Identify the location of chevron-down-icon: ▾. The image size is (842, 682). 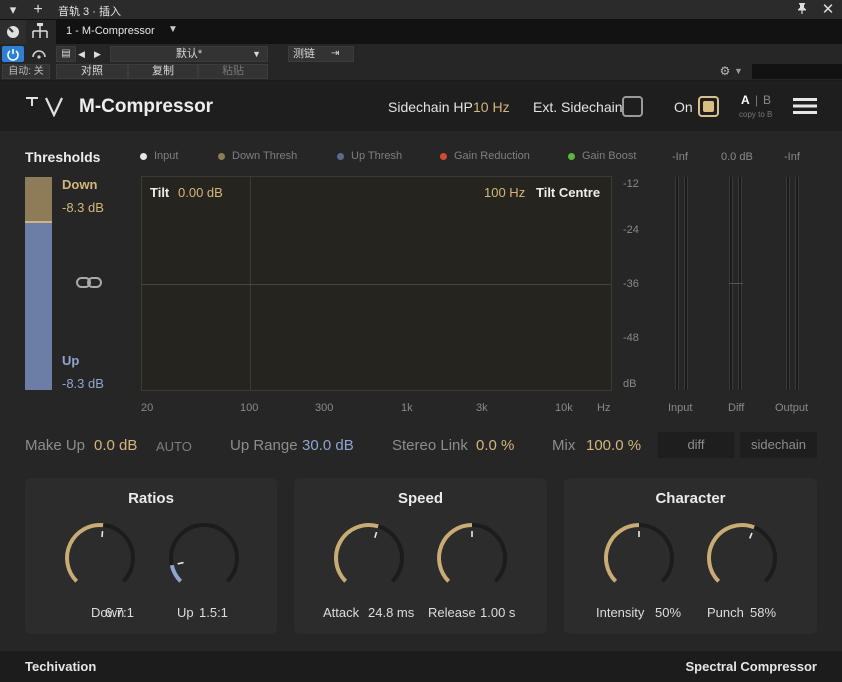
(13, 10).